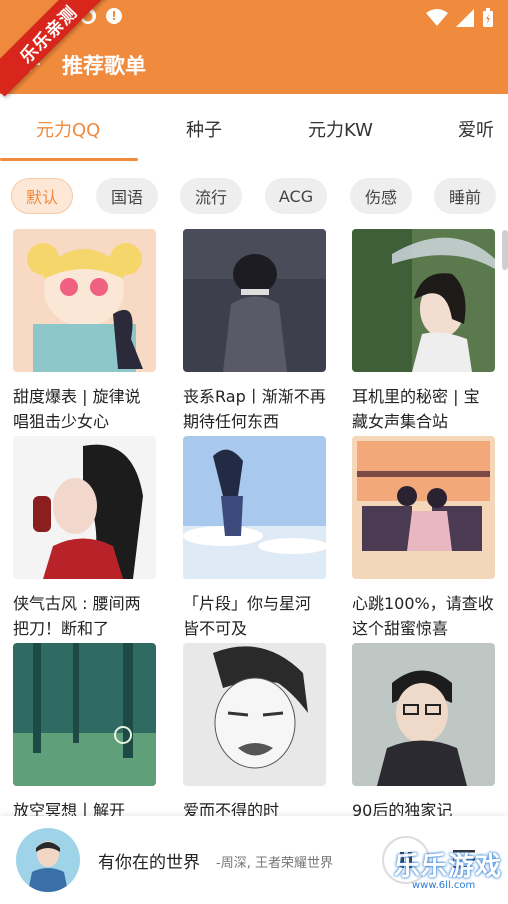  I want to click on source-tabs: 元力QQ 种子 元力KW 爱听, so click(254, 128).